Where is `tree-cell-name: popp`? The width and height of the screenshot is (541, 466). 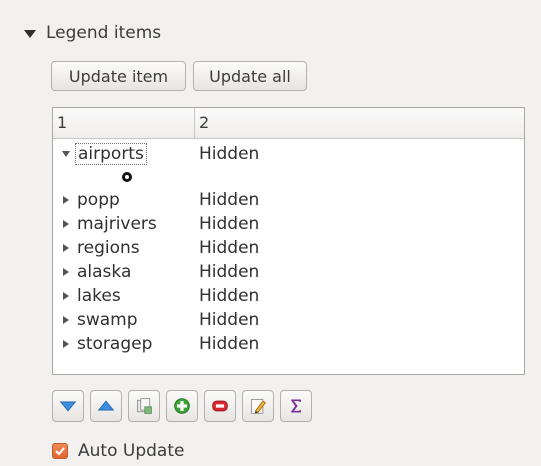
tree-cell-name: popp is located at coordinates (126, 200).